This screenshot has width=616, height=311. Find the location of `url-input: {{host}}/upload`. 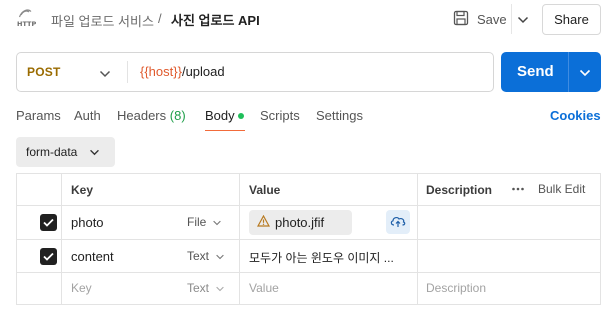

url-input: {{host}}/upload is located at coordinates (182, 71).